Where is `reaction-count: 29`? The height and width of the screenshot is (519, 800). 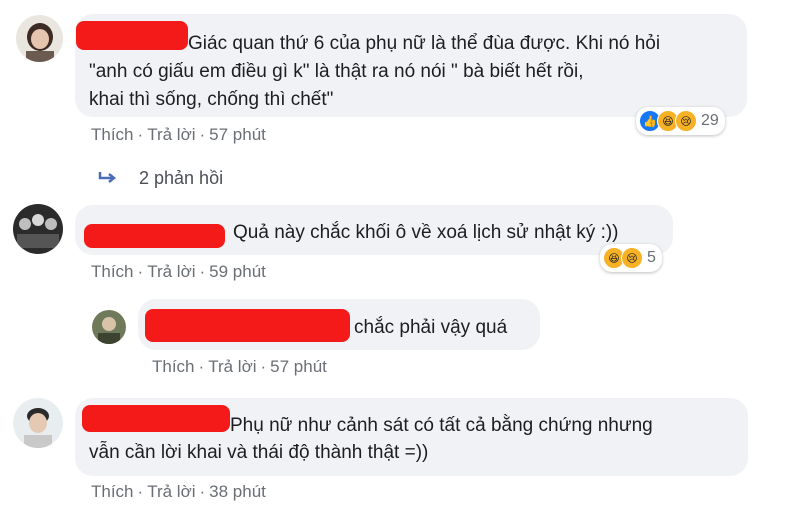 reaction-count: 29 is located at coordinates (710, 120).